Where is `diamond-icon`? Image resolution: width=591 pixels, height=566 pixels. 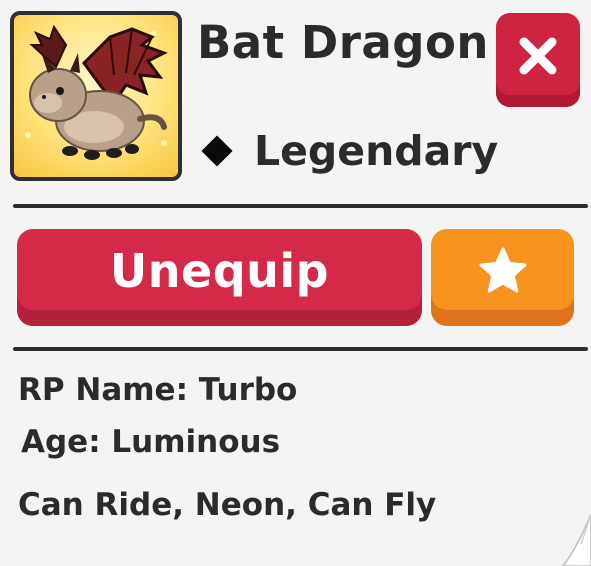 diamond-icon is located at coordinates (217, 151).